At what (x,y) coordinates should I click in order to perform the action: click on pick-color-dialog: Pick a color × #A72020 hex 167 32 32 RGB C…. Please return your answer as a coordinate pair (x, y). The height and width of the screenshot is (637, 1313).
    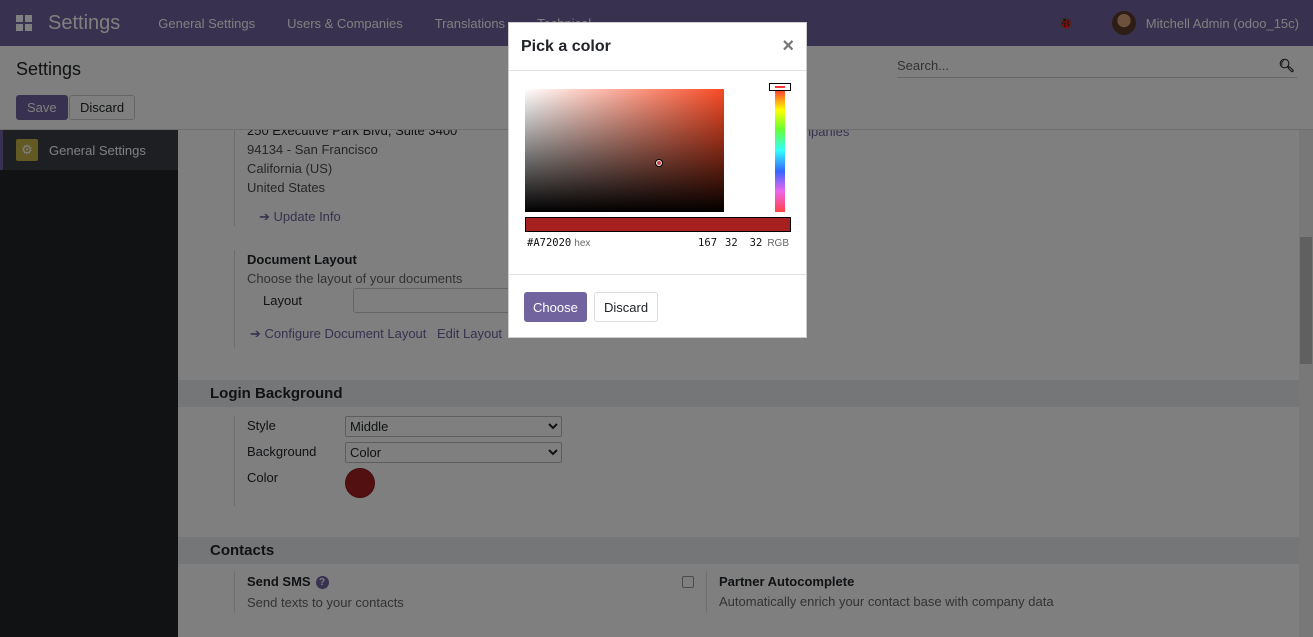
    Looking at the image, I should click on (657, 180).